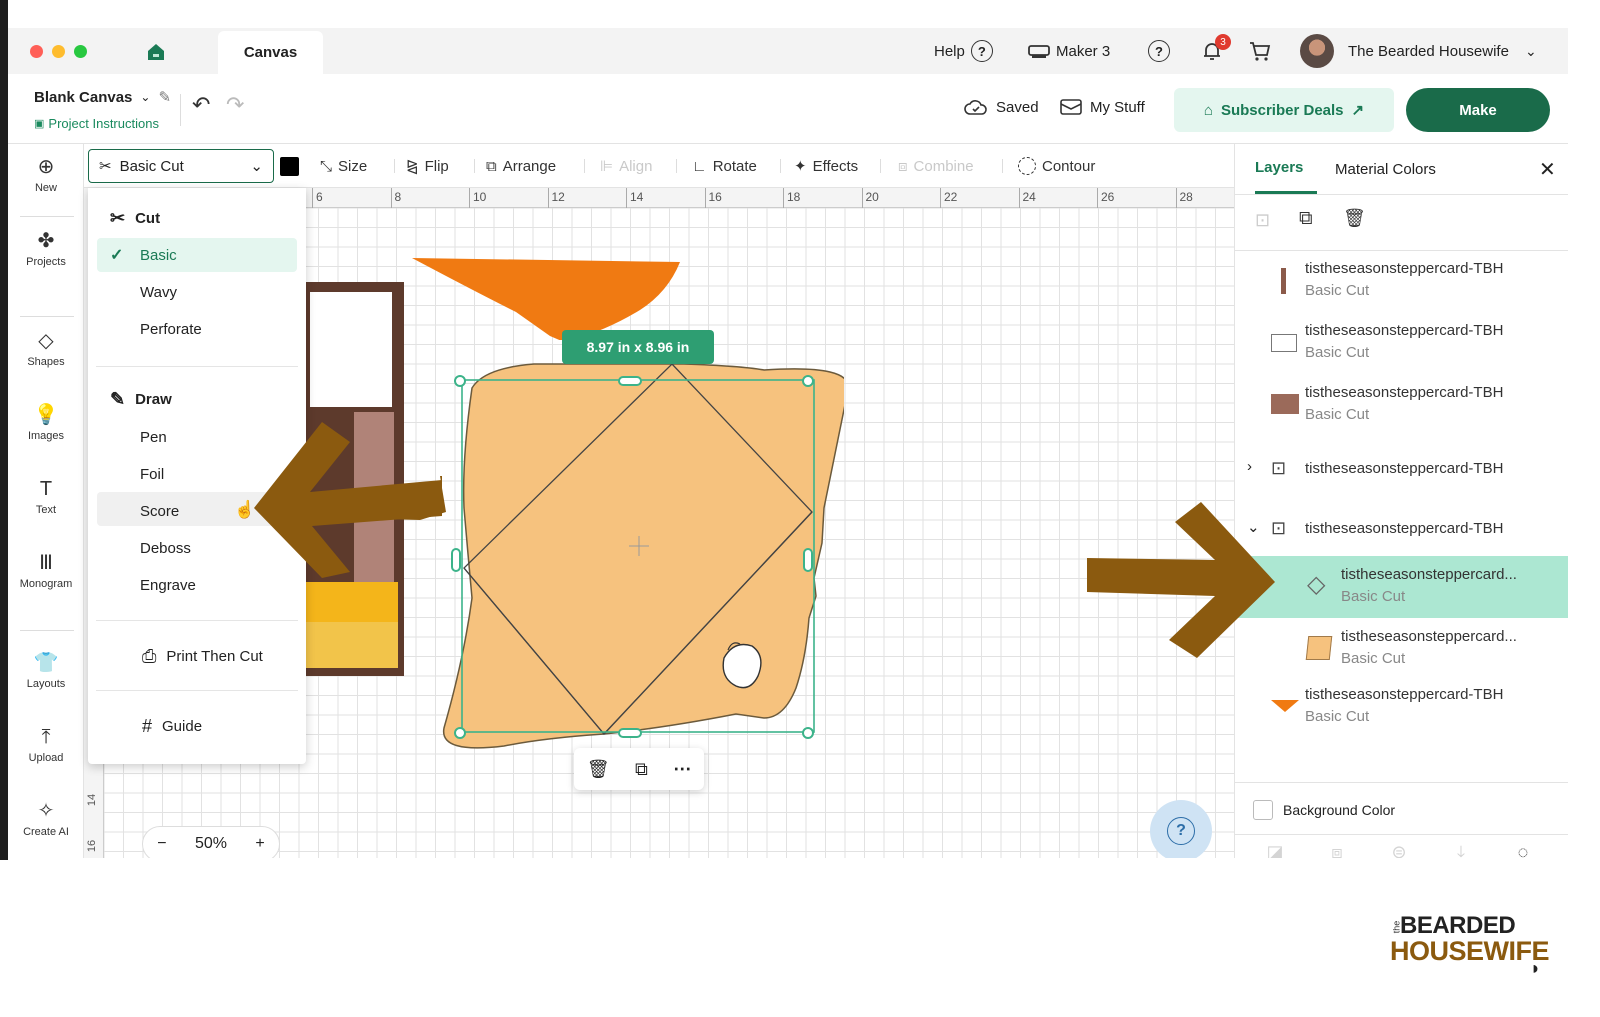 The height and width of the screenshot is (1017, 1600). Describe the element at coordinates (46, 671) in the screenshot. I see `rail-layouts: 👕 Layouts` at that location.